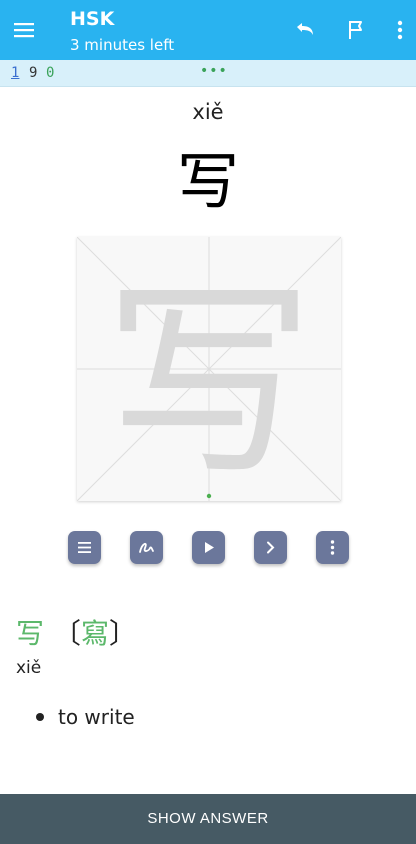  I want to click on list-icon, so click(84, 547).